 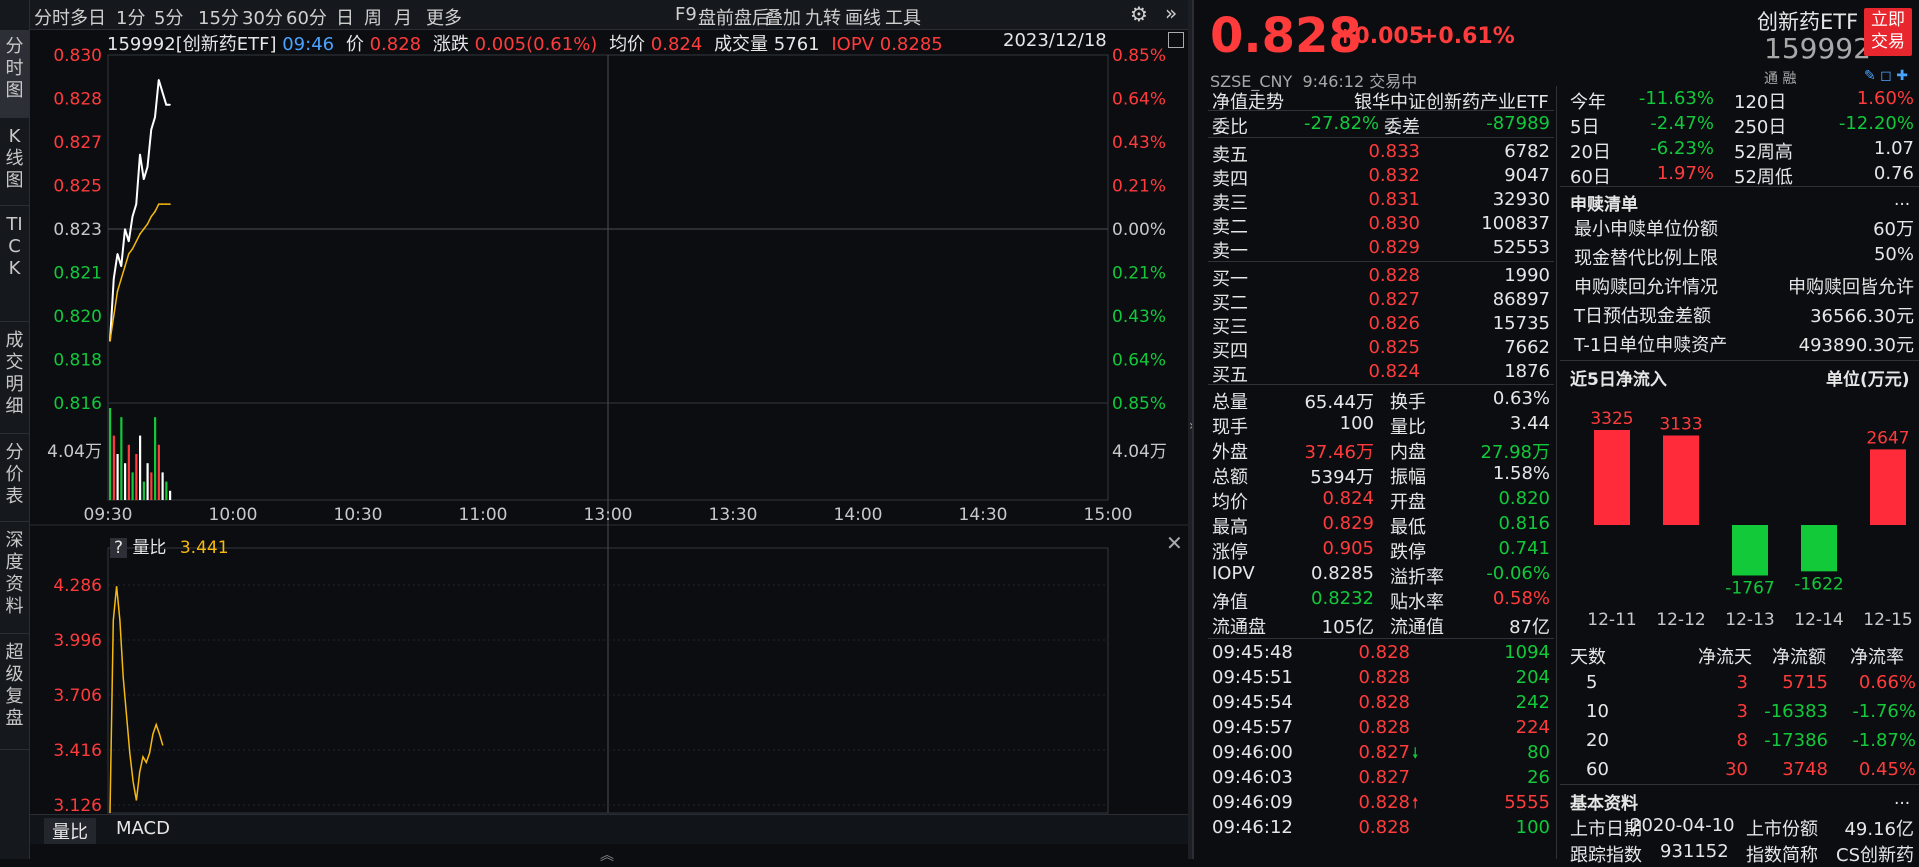 I want to click on period-0: 分时, so click(x=52, y=17).